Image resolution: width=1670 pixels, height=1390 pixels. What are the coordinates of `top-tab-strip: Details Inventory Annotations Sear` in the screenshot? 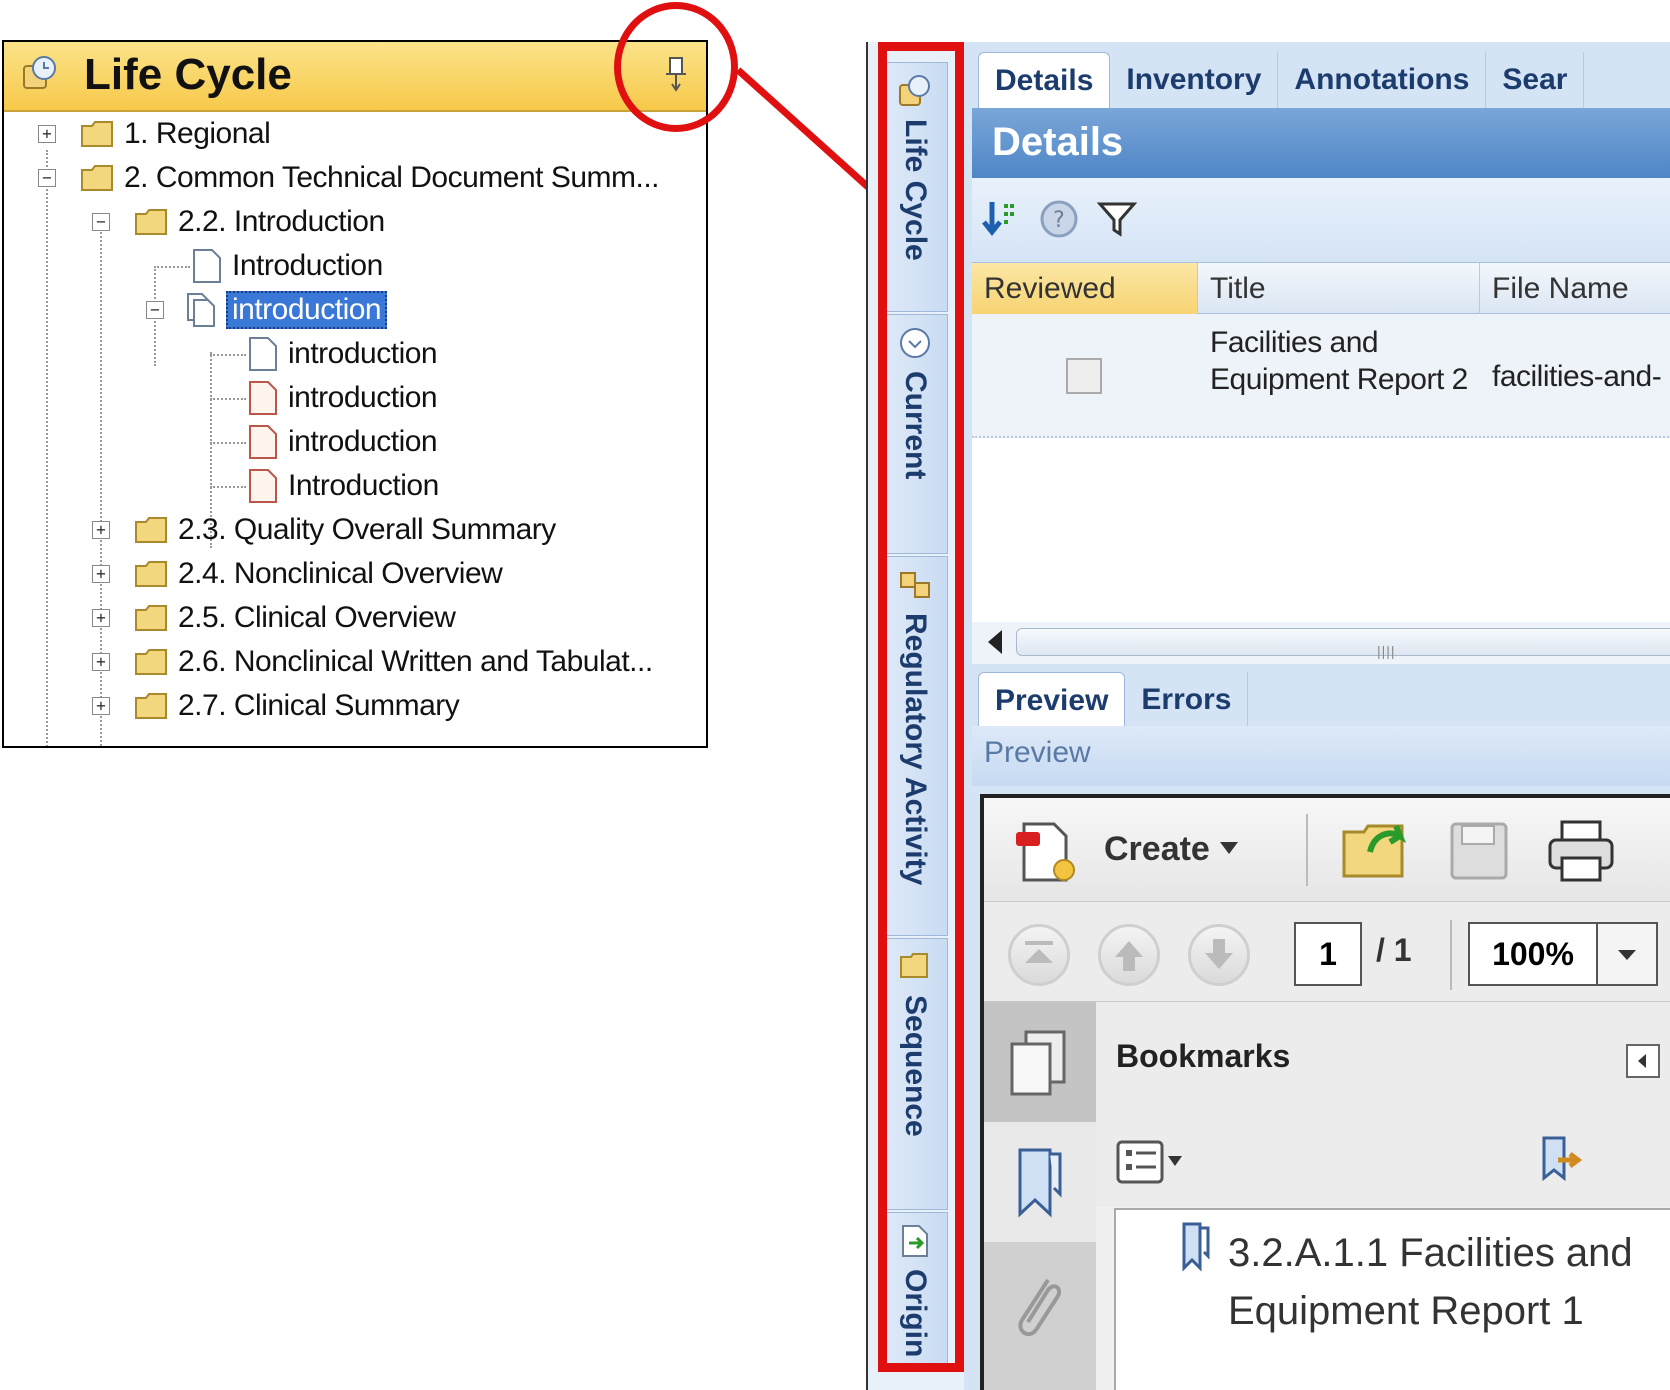 It's located at (1324, 80).